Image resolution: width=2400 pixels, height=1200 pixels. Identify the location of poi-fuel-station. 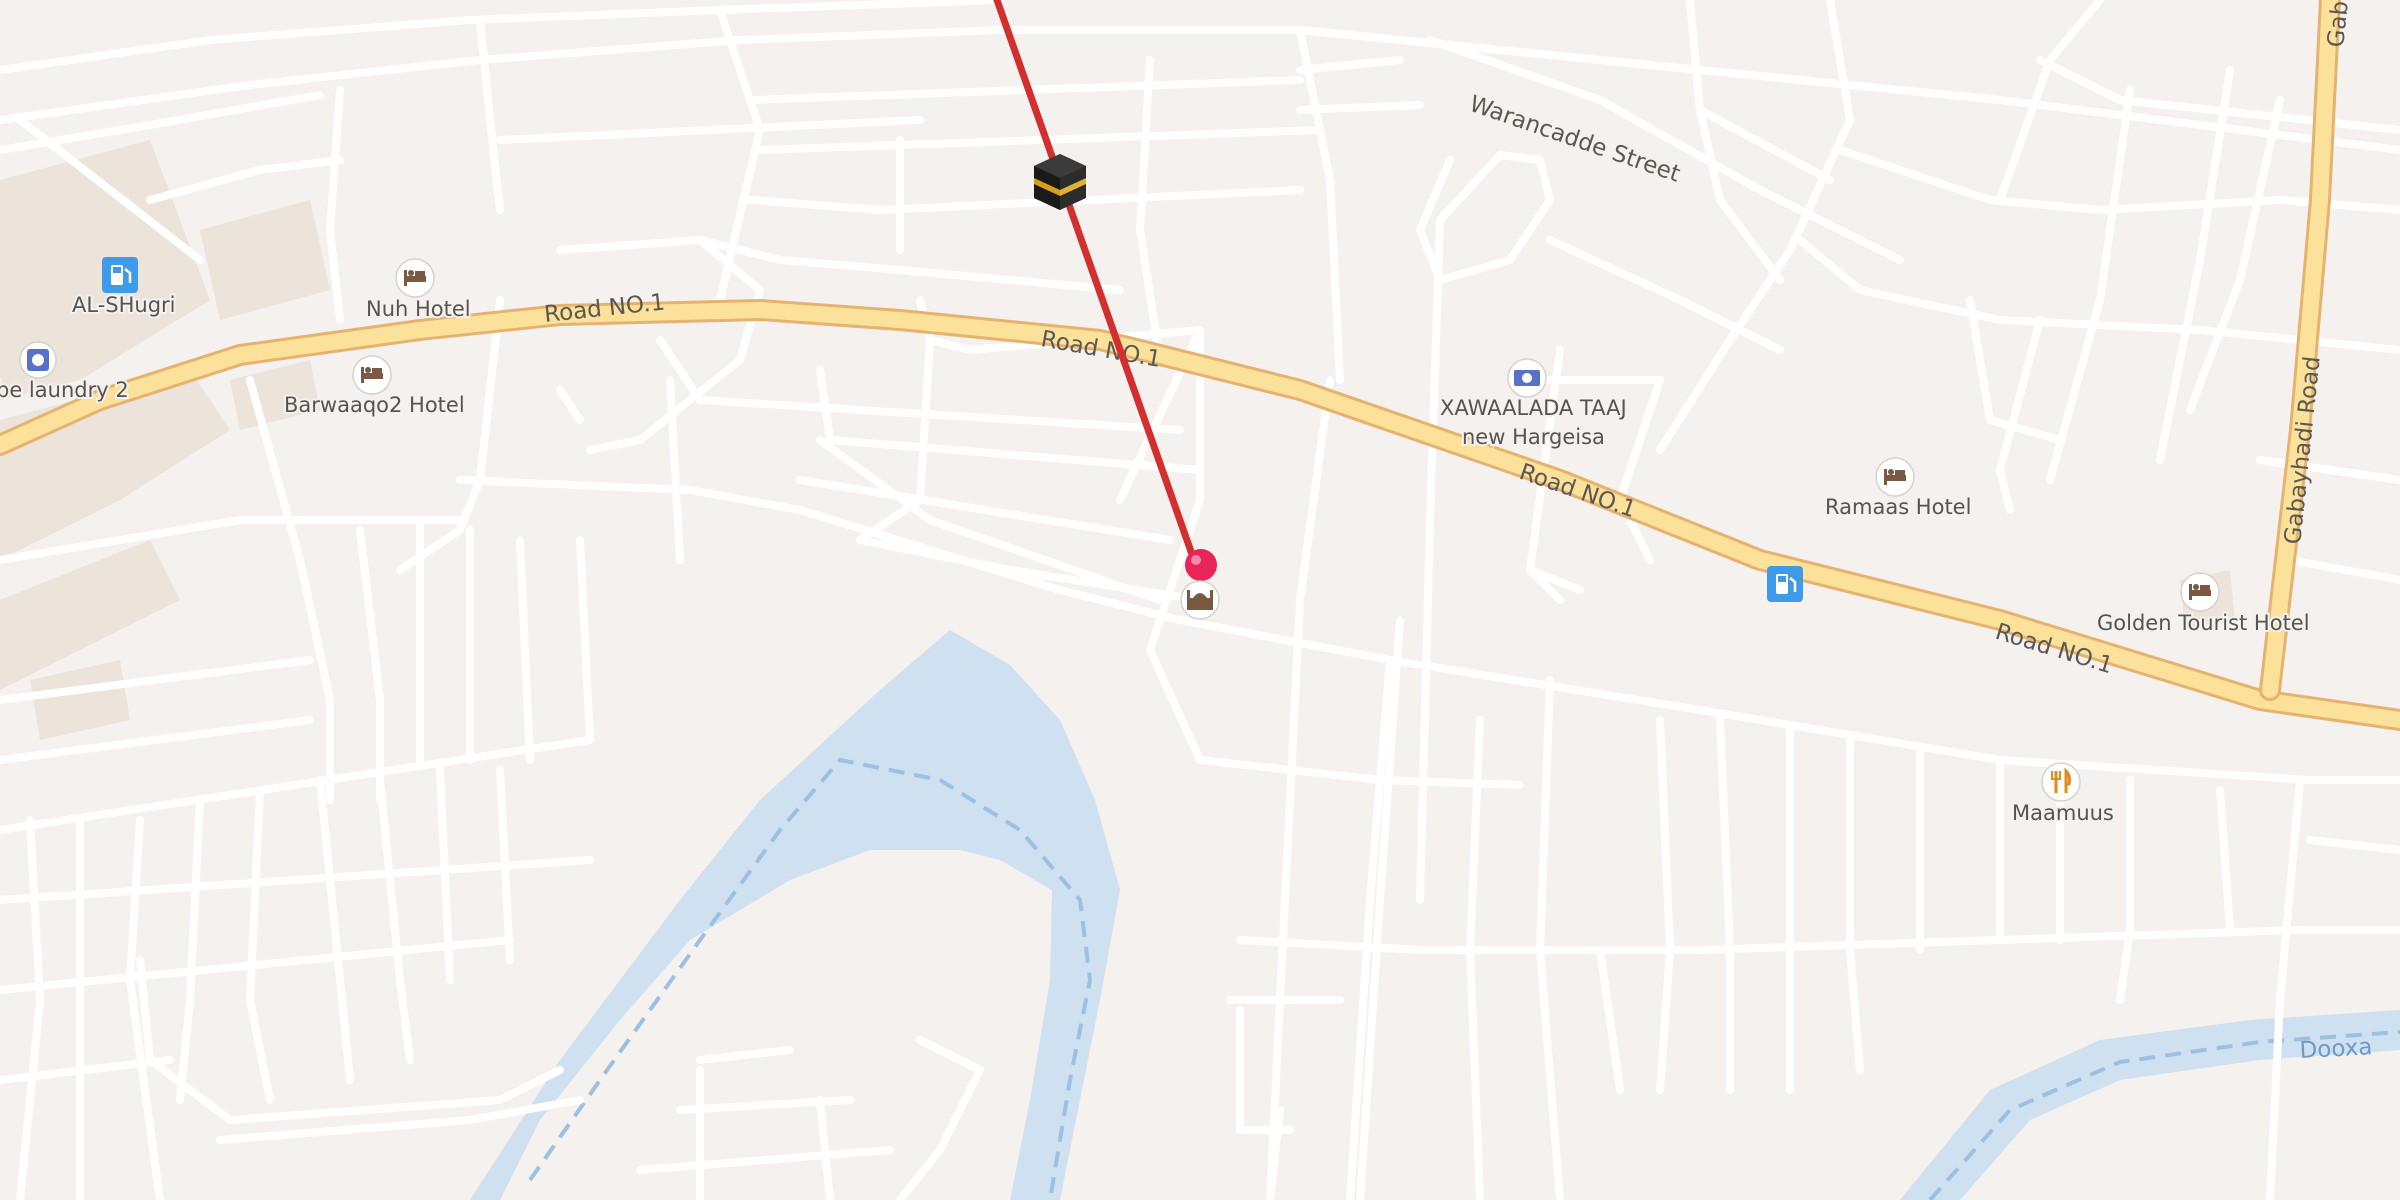
(1785, 584).